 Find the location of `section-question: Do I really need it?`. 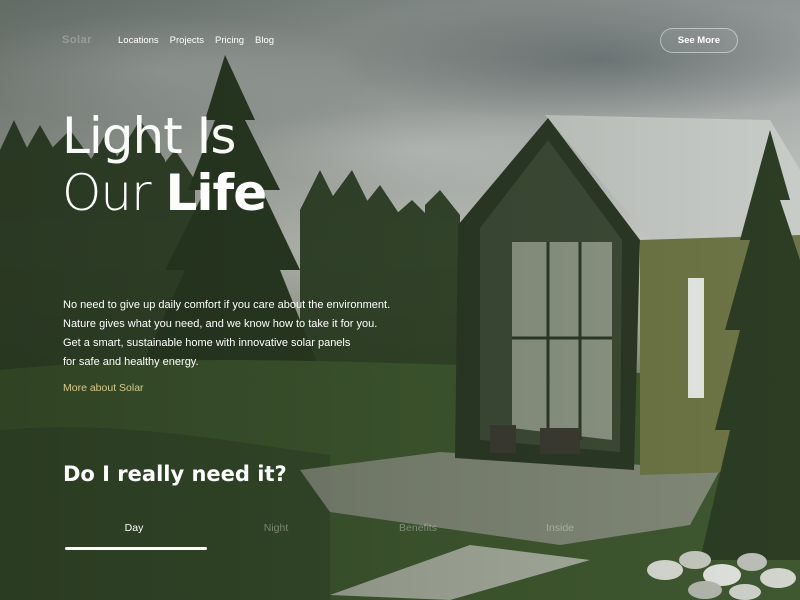

section-question: Do I really need it? is located at coordinates (175, 474).